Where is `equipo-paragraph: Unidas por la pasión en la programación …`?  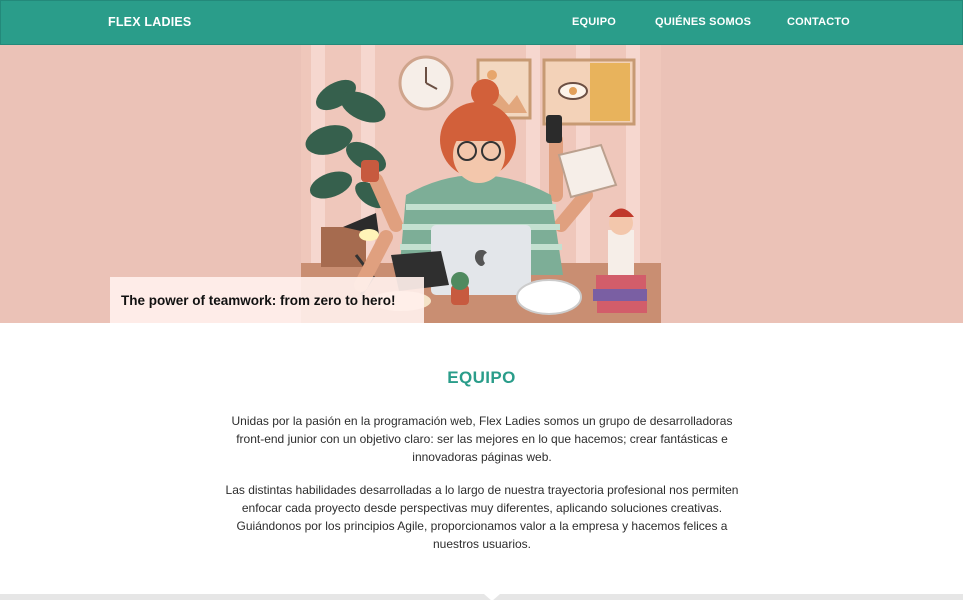 equipo-paragraph: Unidas por la pasión en la programación … is located at coordinates (482, 439).